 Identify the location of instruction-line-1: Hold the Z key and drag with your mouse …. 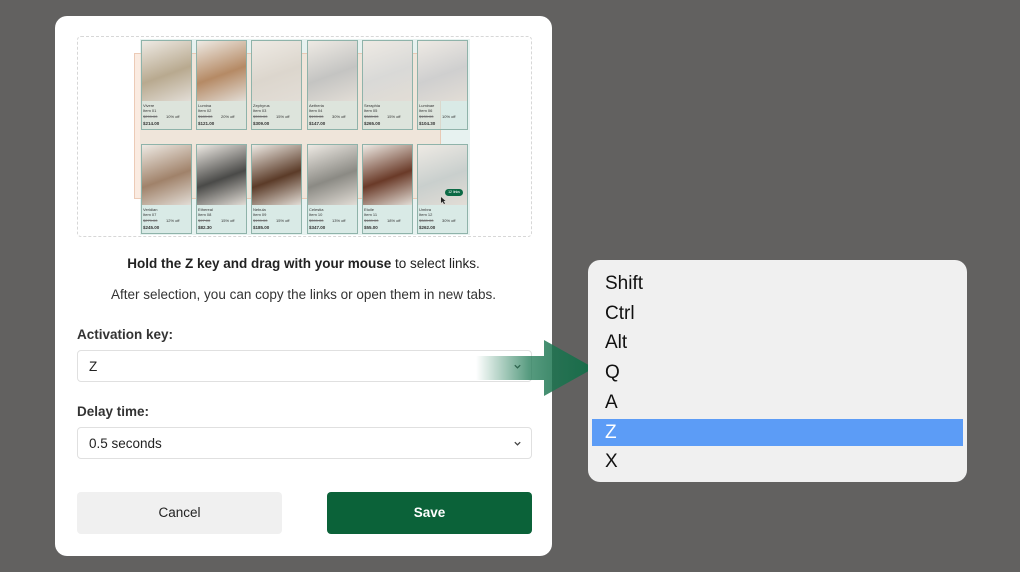
(303, 263).